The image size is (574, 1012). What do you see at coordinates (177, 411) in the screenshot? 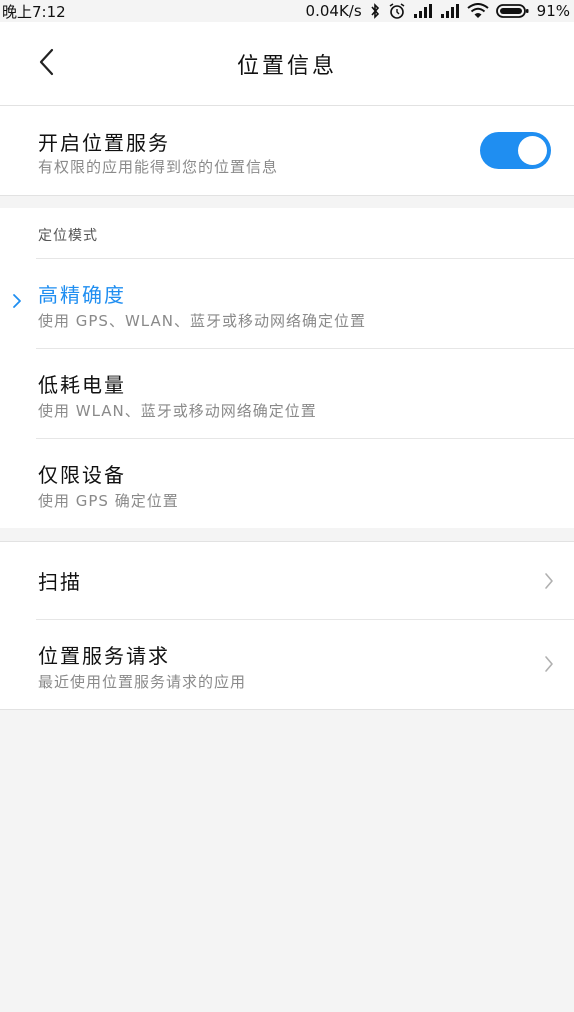
I see `mode-option-subtitle: 使用 WLAN、蓝牙或移动网络确定位置` at bounding box center [177, 411].